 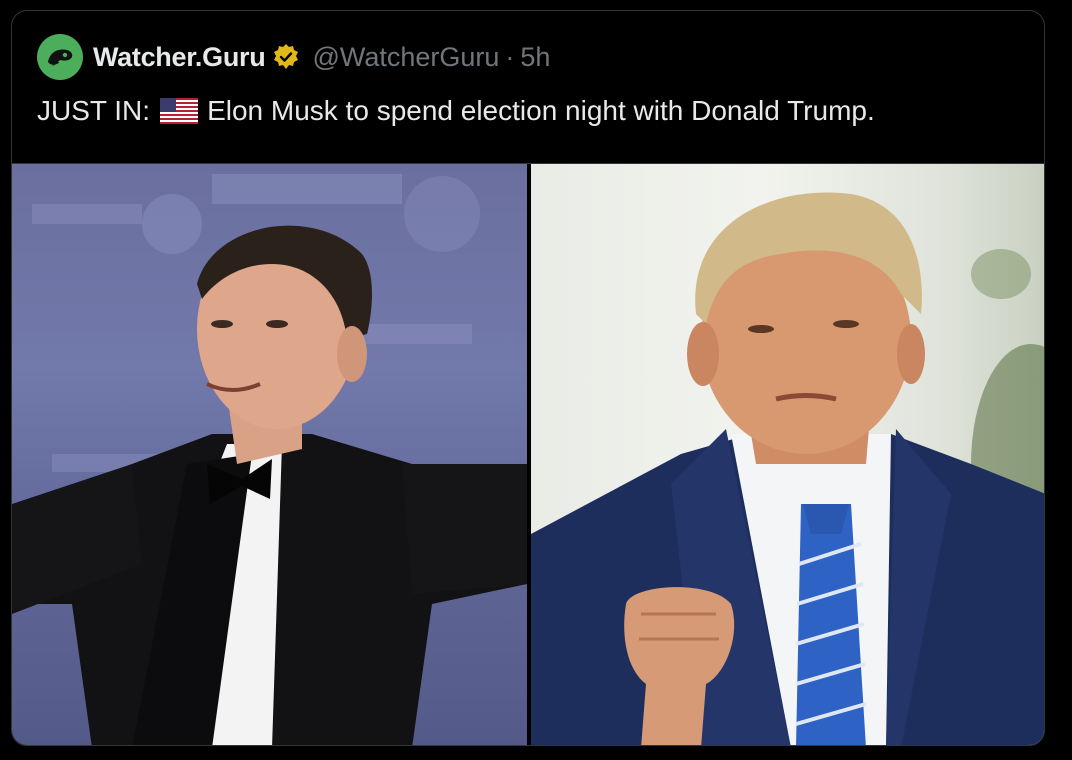 What do you see at coordinates (535, 57) in the screenshot?
I see `tweet-timestamp: 5h` at bounding box center [535, 57].